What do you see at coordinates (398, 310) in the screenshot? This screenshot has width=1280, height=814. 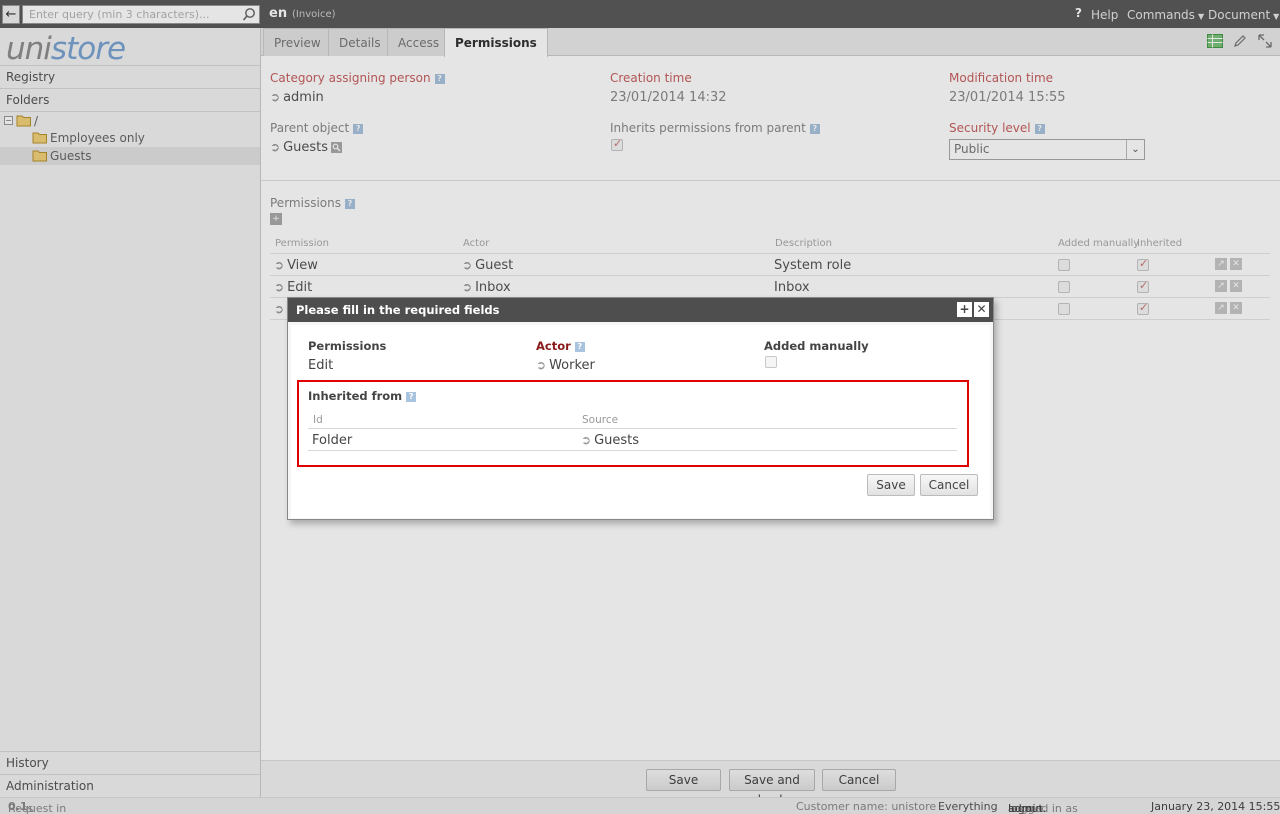 I see `dialog-title: Please fill in the required fields` at bounding box center [398, 310].